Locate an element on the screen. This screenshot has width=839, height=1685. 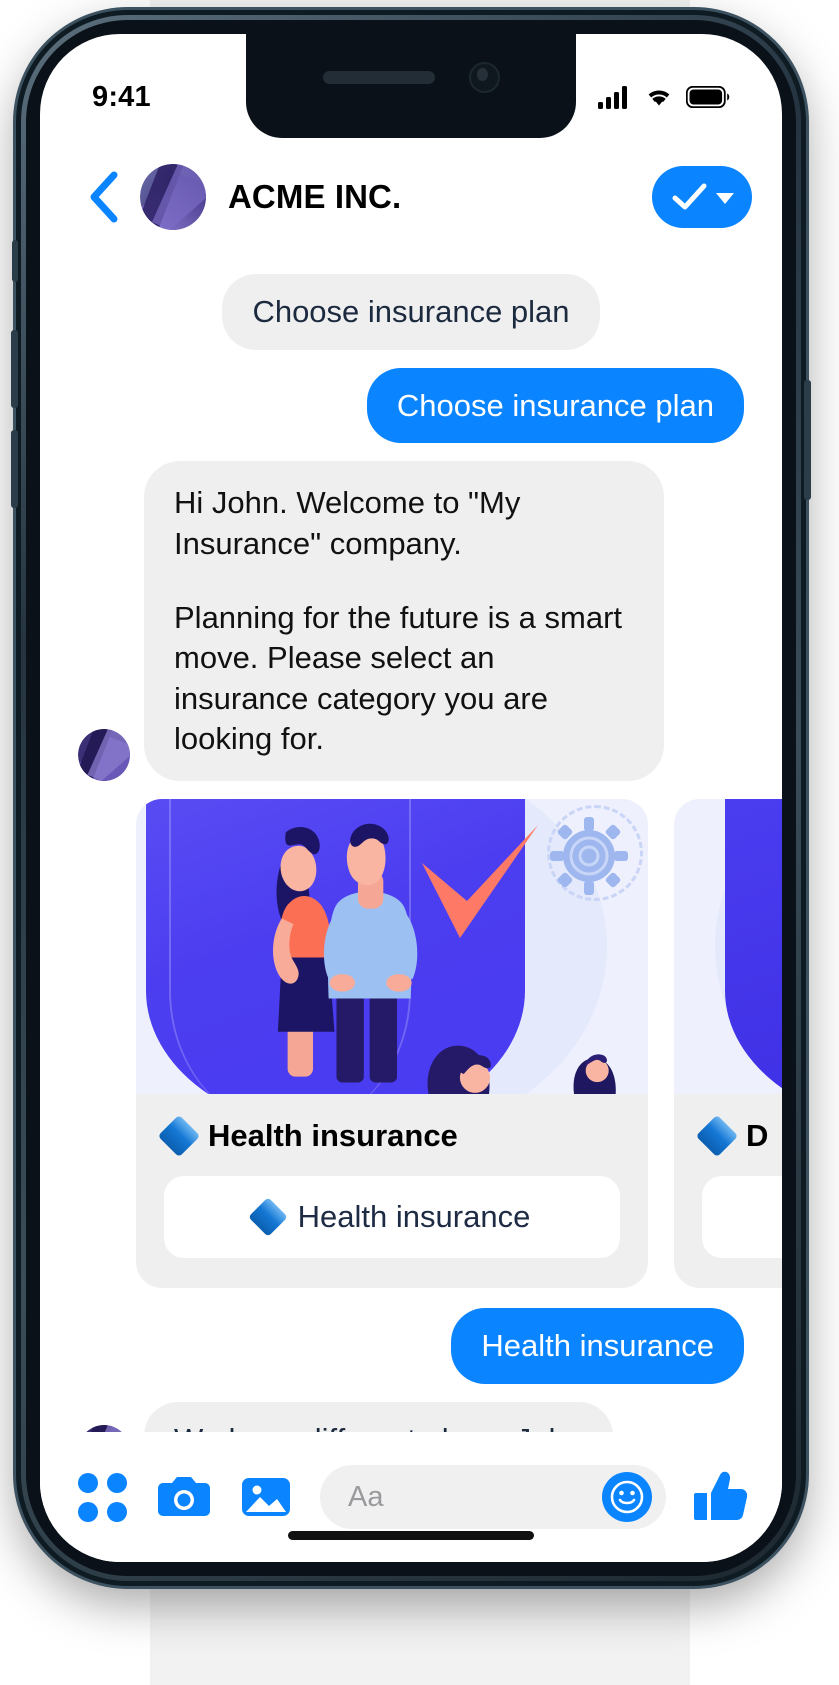
card-action-button: Health insurance is located at coordinates (392, 1217).